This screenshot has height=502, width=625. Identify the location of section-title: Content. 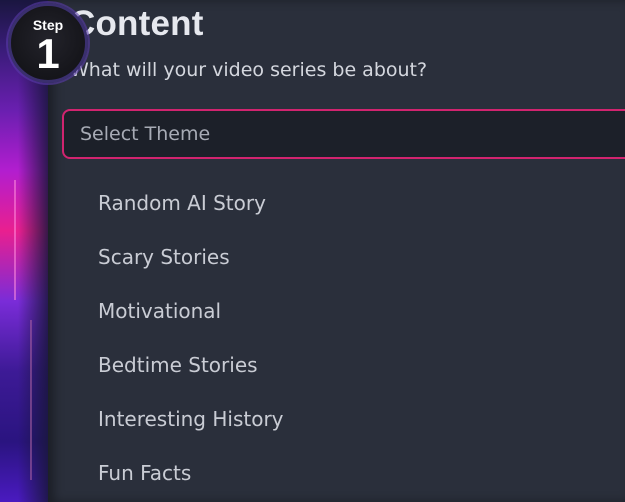
(137, 23).